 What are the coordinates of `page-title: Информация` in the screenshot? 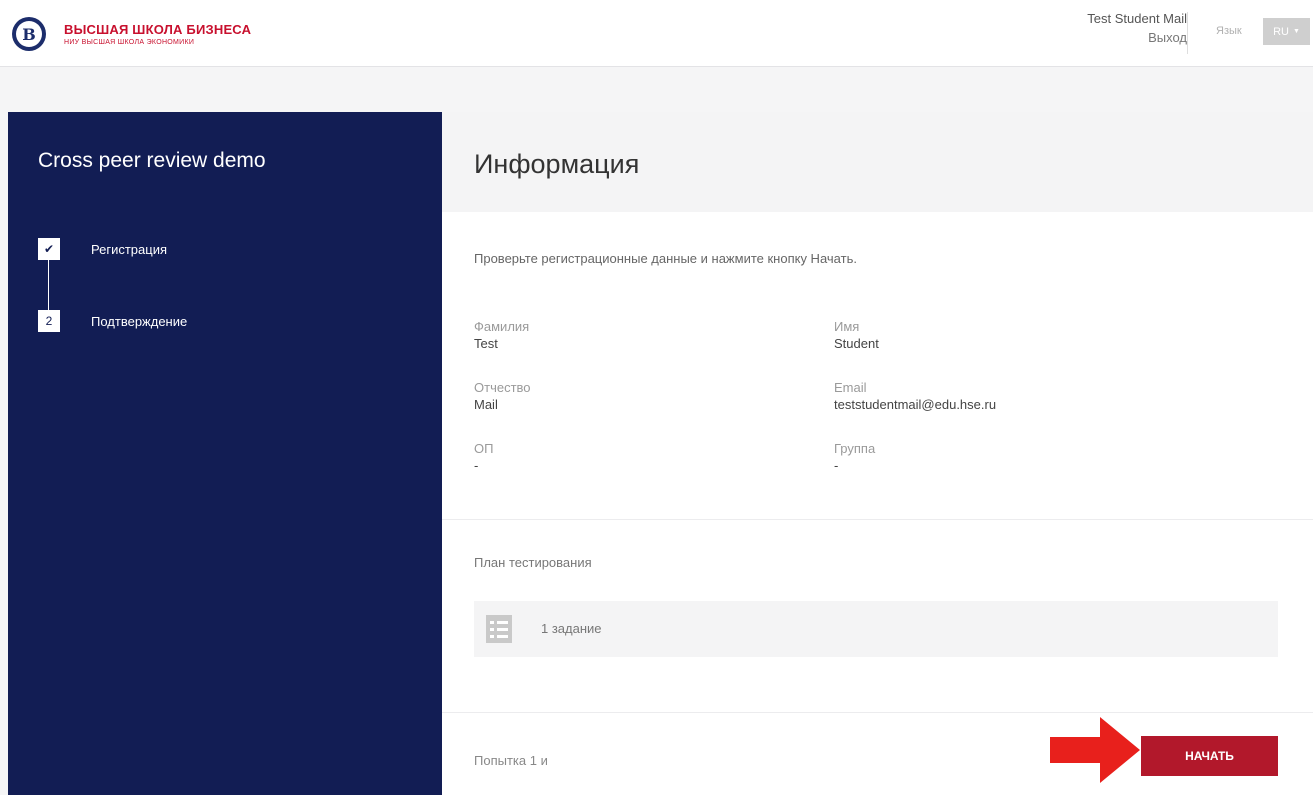 It's located at (557, 164).